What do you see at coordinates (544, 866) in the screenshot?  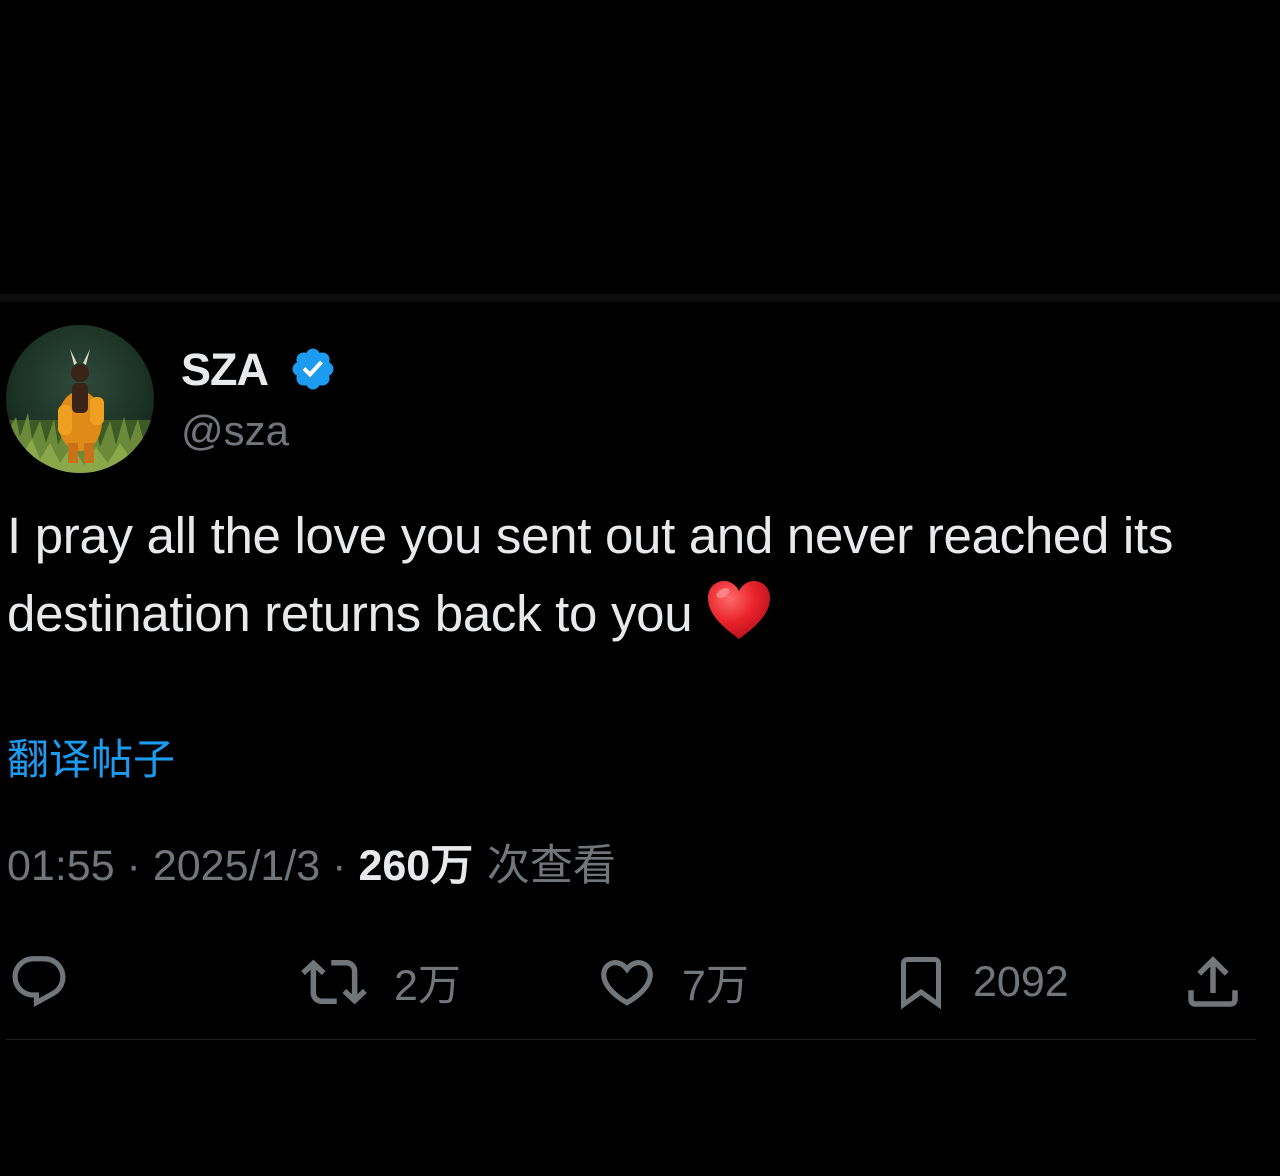 I see `views-label: 次查看` at bounding box center [544, 866].